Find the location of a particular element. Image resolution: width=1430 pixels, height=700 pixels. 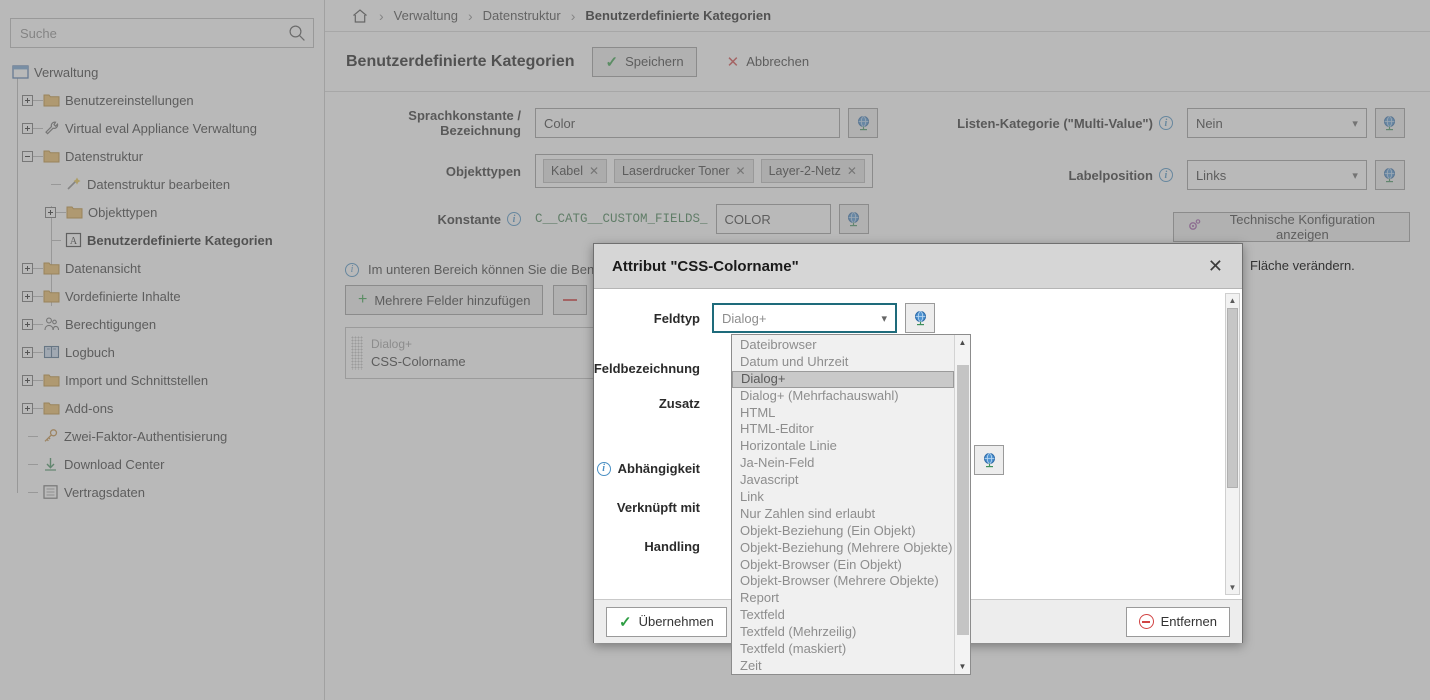

home-icon is located at coordinates (360, 16).